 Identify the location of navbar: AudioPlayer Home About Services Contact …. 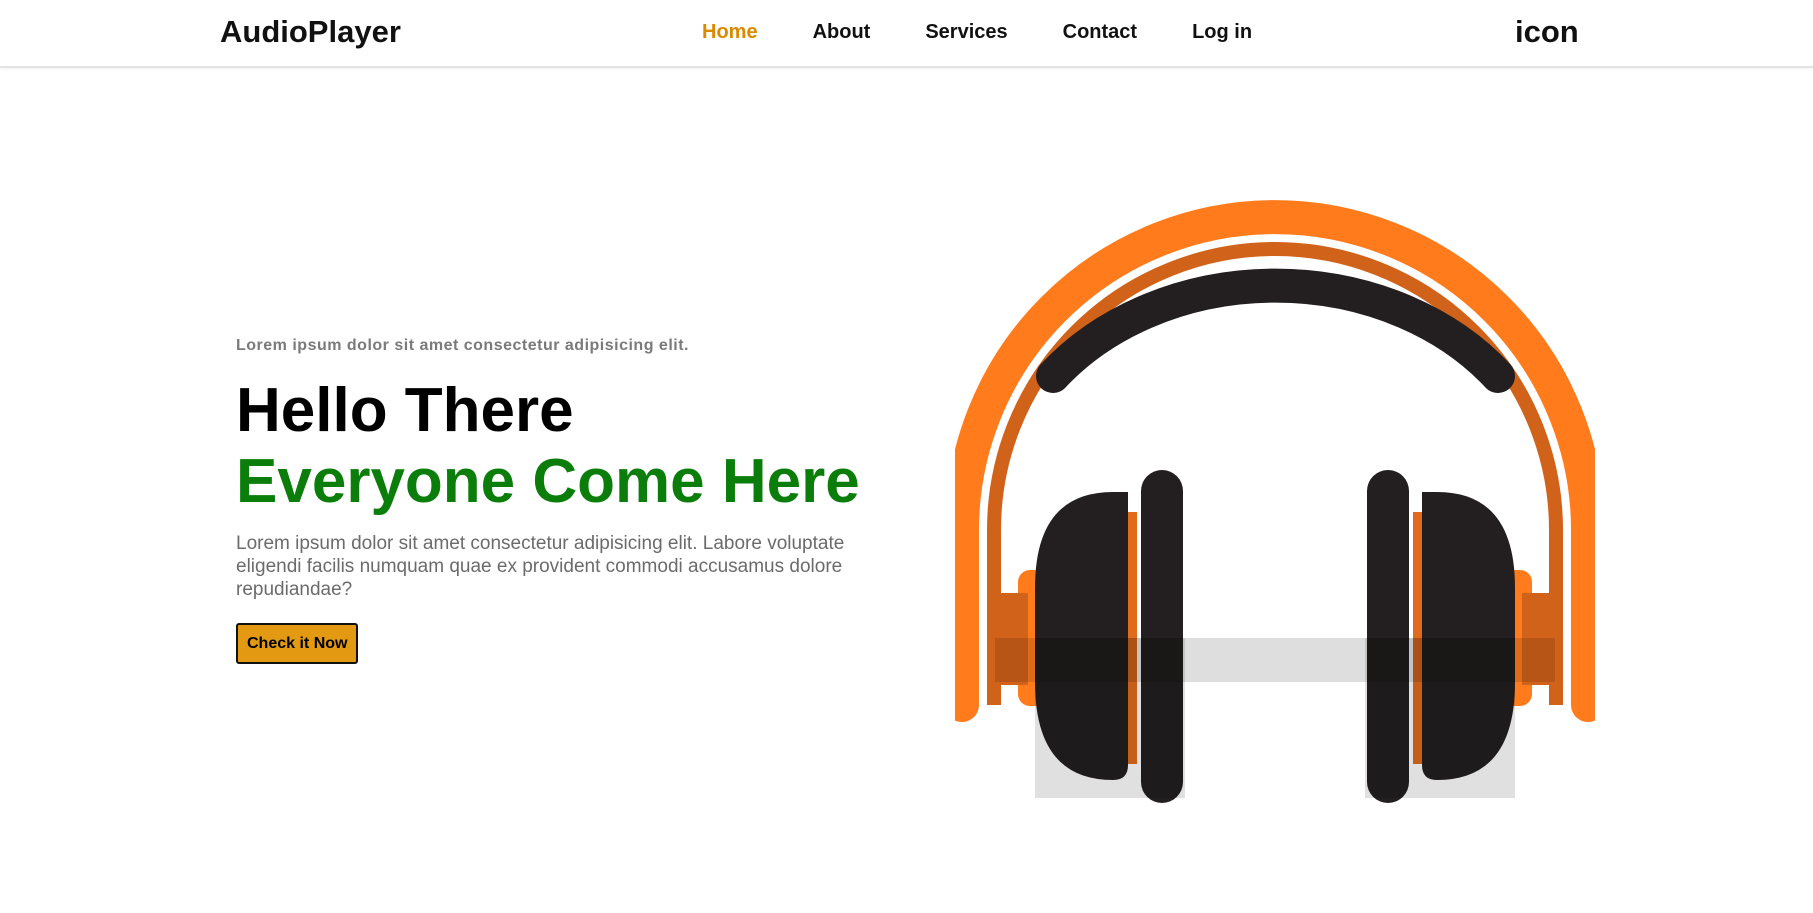
(906, 34).